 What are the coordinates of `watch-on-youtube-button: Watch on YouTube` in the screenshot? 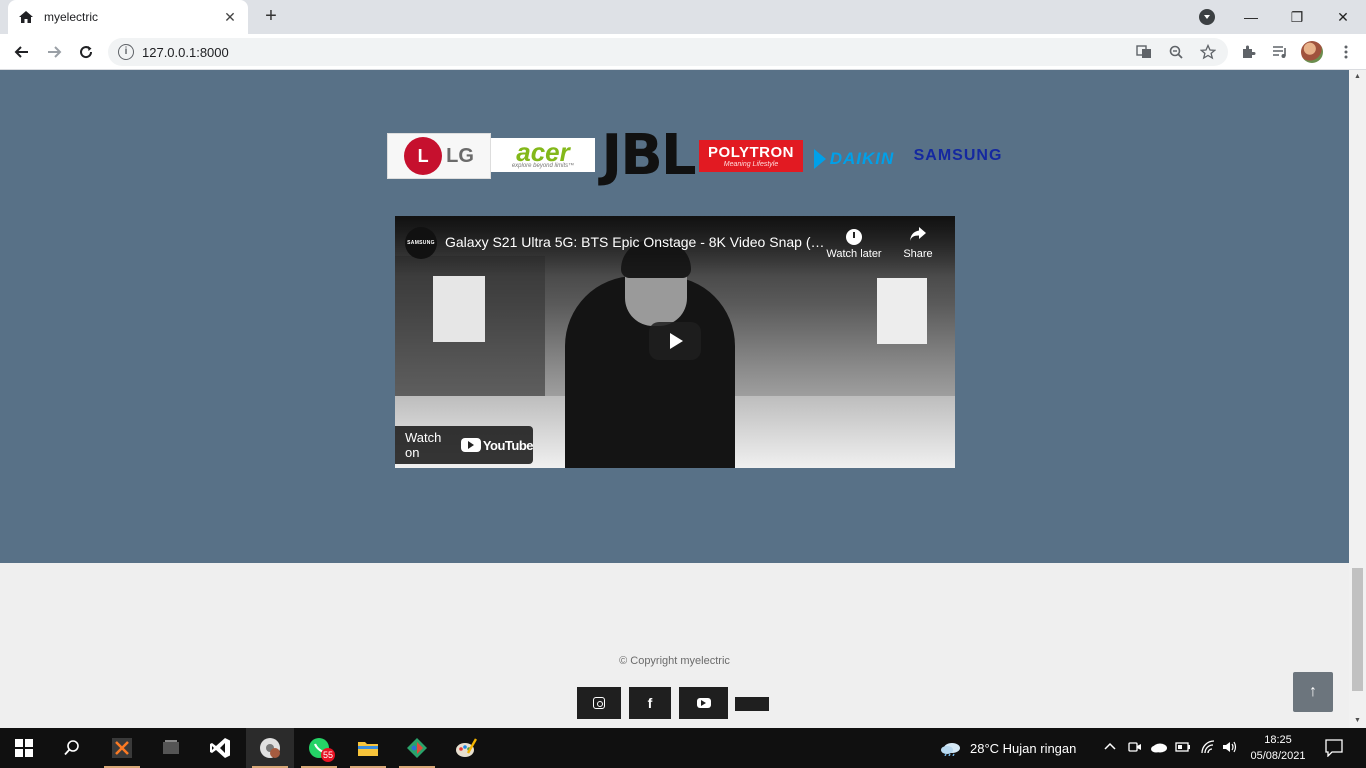 It's located at (464, 445).